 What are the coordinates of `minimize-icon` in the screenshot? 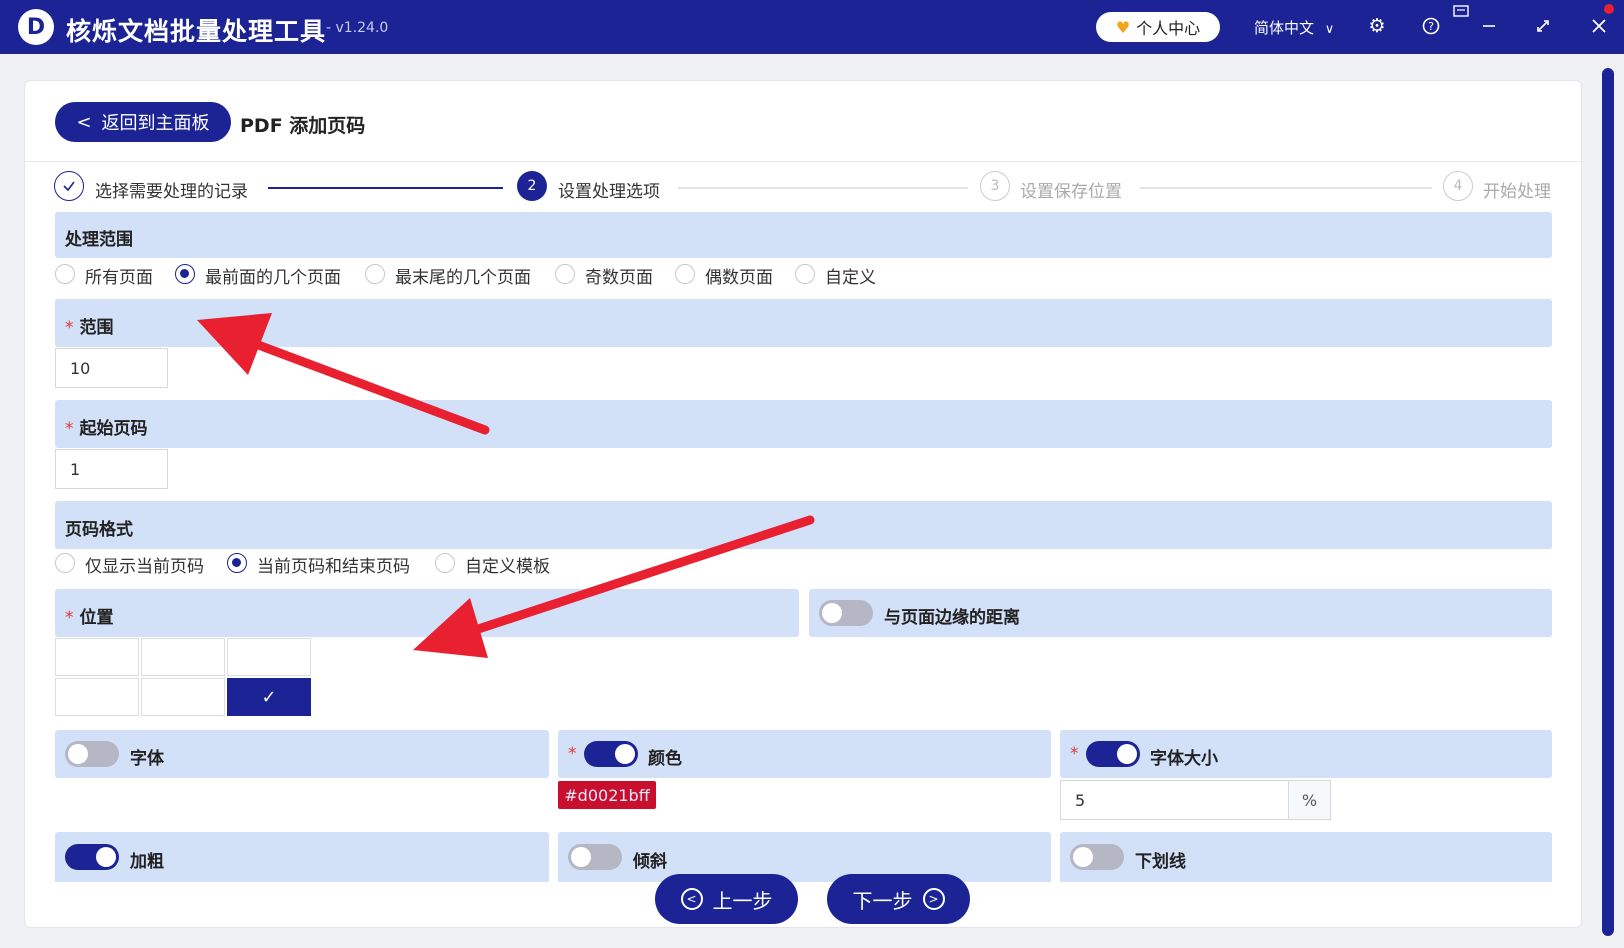 It's located at (1489, 26).